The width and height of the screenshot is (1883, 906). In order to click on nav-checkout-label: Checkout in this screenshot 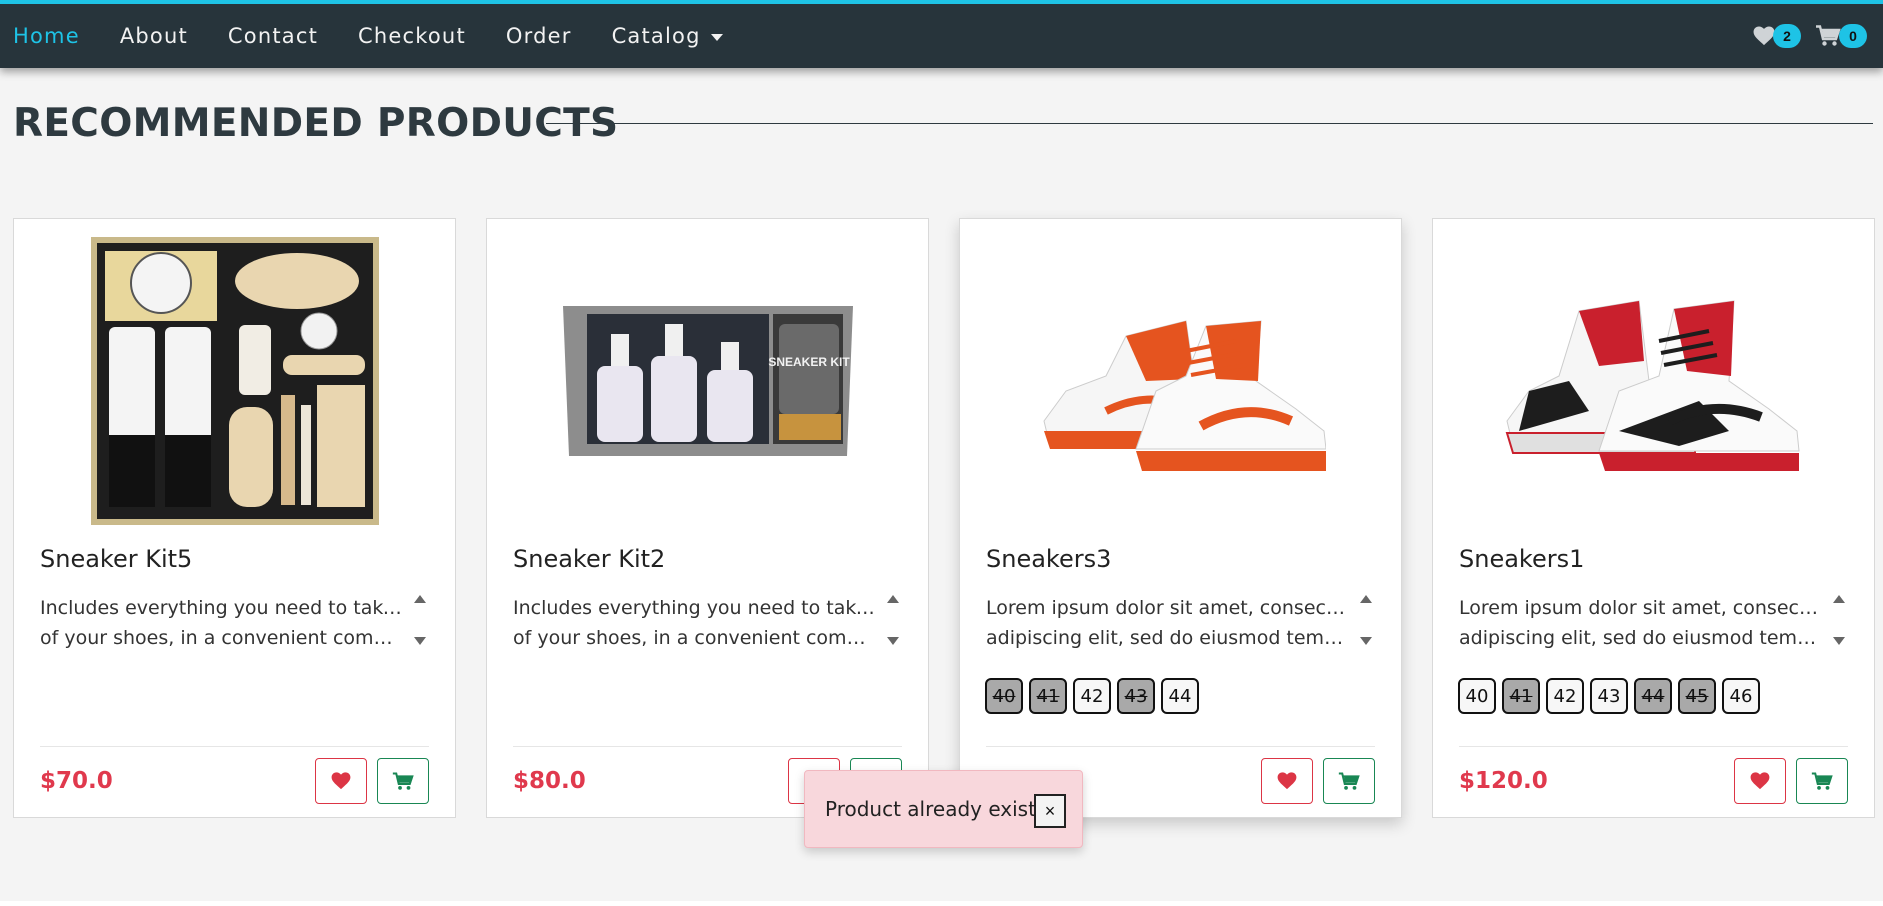, I will do `click(412, 36)`.